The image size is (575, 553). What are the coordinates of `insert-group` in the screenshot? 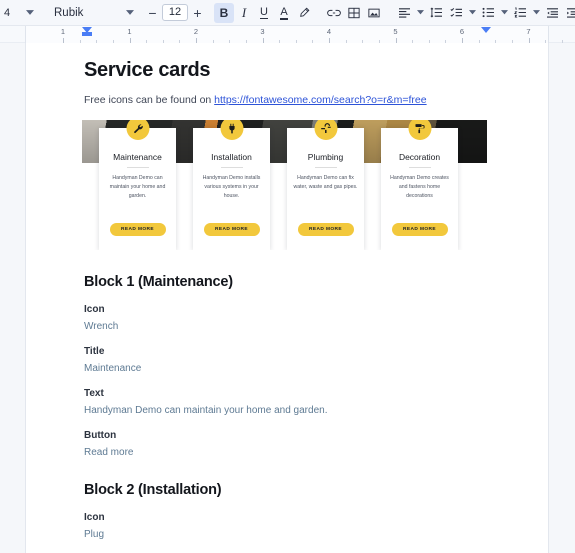 It's located at (354, 13).